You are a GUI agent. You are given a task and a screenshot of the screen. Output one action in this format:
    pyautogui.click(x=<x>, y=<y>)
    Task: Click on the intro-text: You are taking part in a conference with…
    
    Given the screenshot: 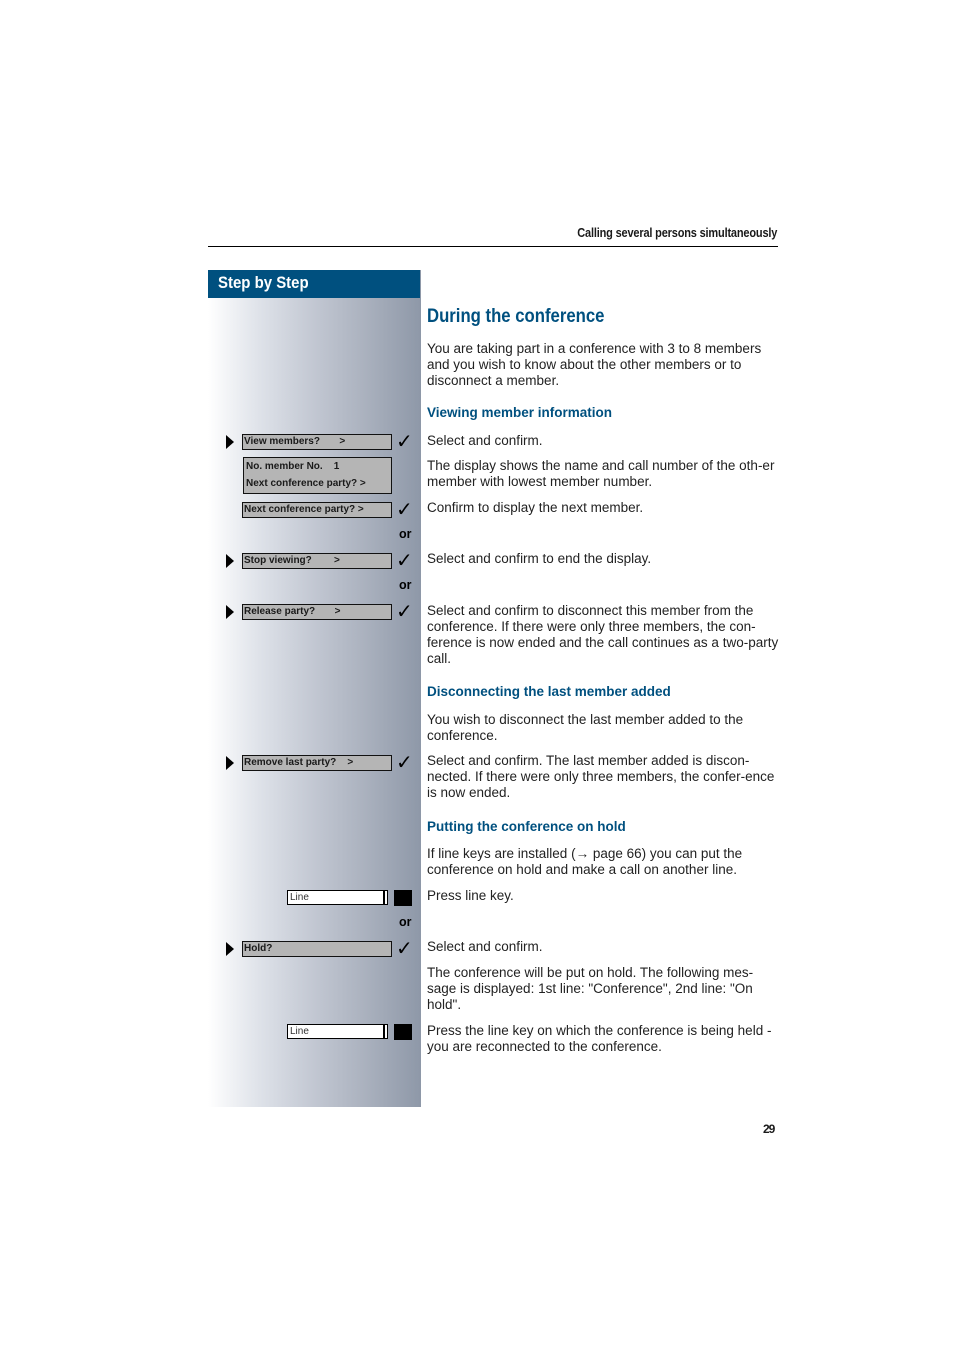 What is the action you would take?
    pyautogui.click(x=594, y=364)
    